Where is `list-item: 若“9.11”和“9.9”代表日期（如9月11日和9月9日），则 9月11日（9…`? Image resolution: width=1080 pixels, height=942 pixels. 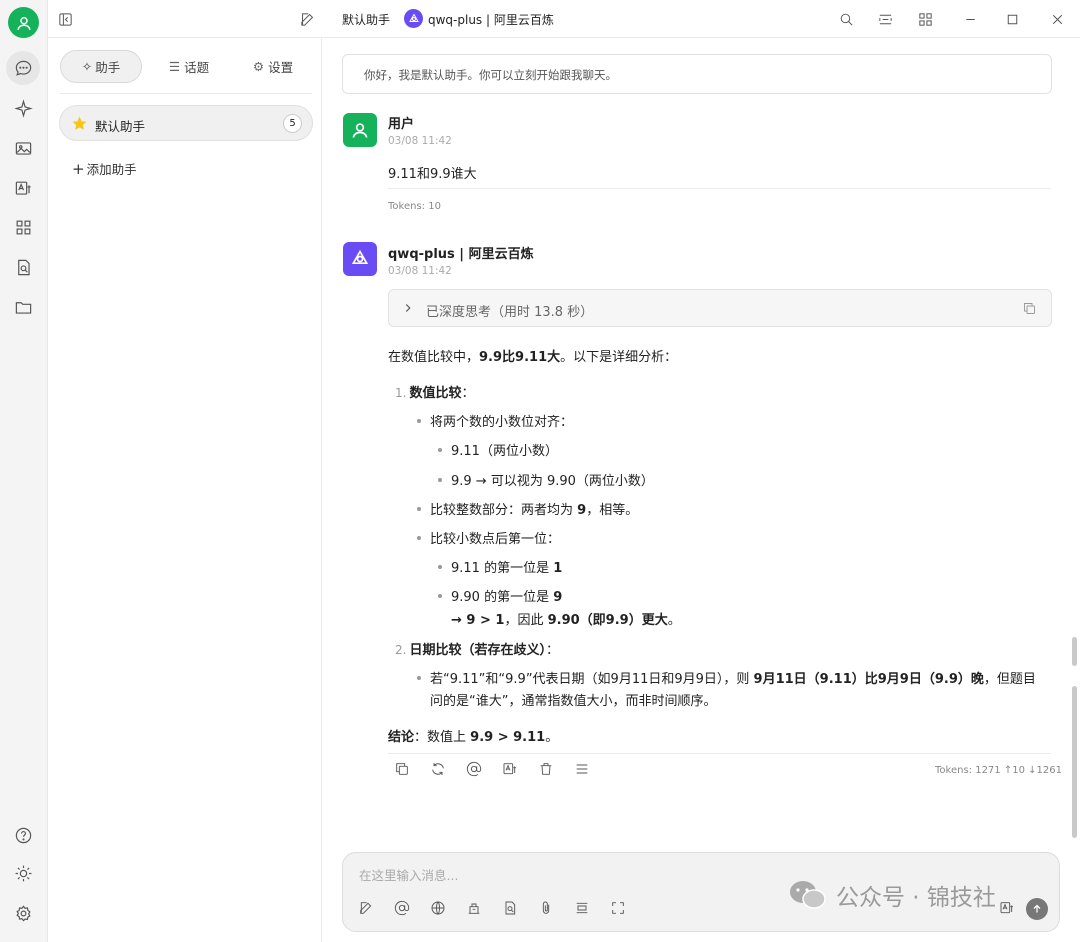 list-item: 若“9.11”和“9.9”代表日期（如9月11日和9月9日），则 9月11日（9… is located at coordinates (726, 677).